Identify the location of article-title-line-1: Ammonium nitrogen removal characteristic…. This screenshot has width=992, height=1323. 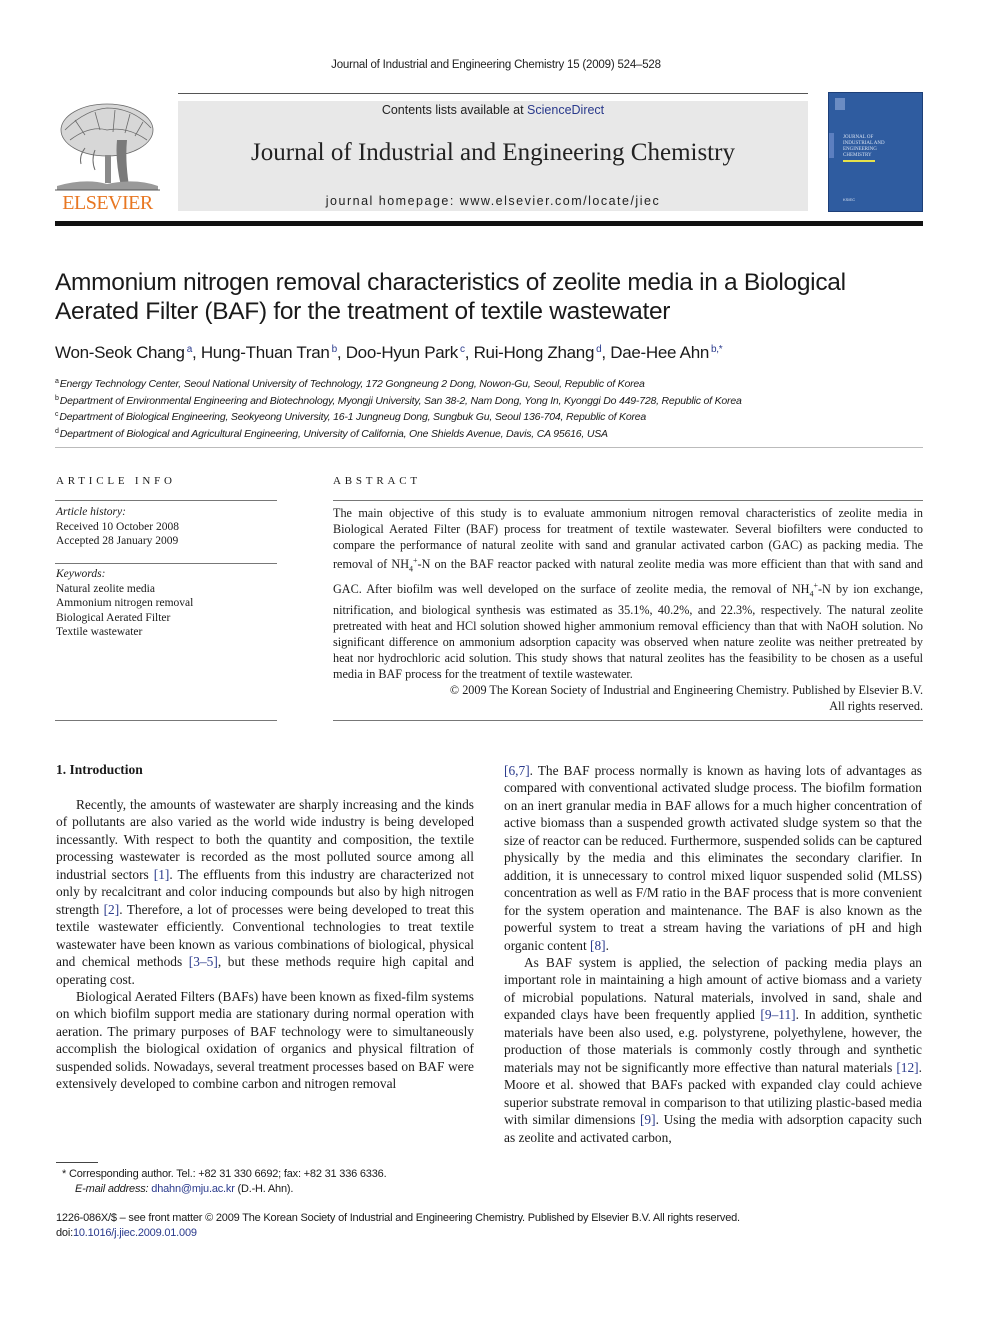
(450, 282).